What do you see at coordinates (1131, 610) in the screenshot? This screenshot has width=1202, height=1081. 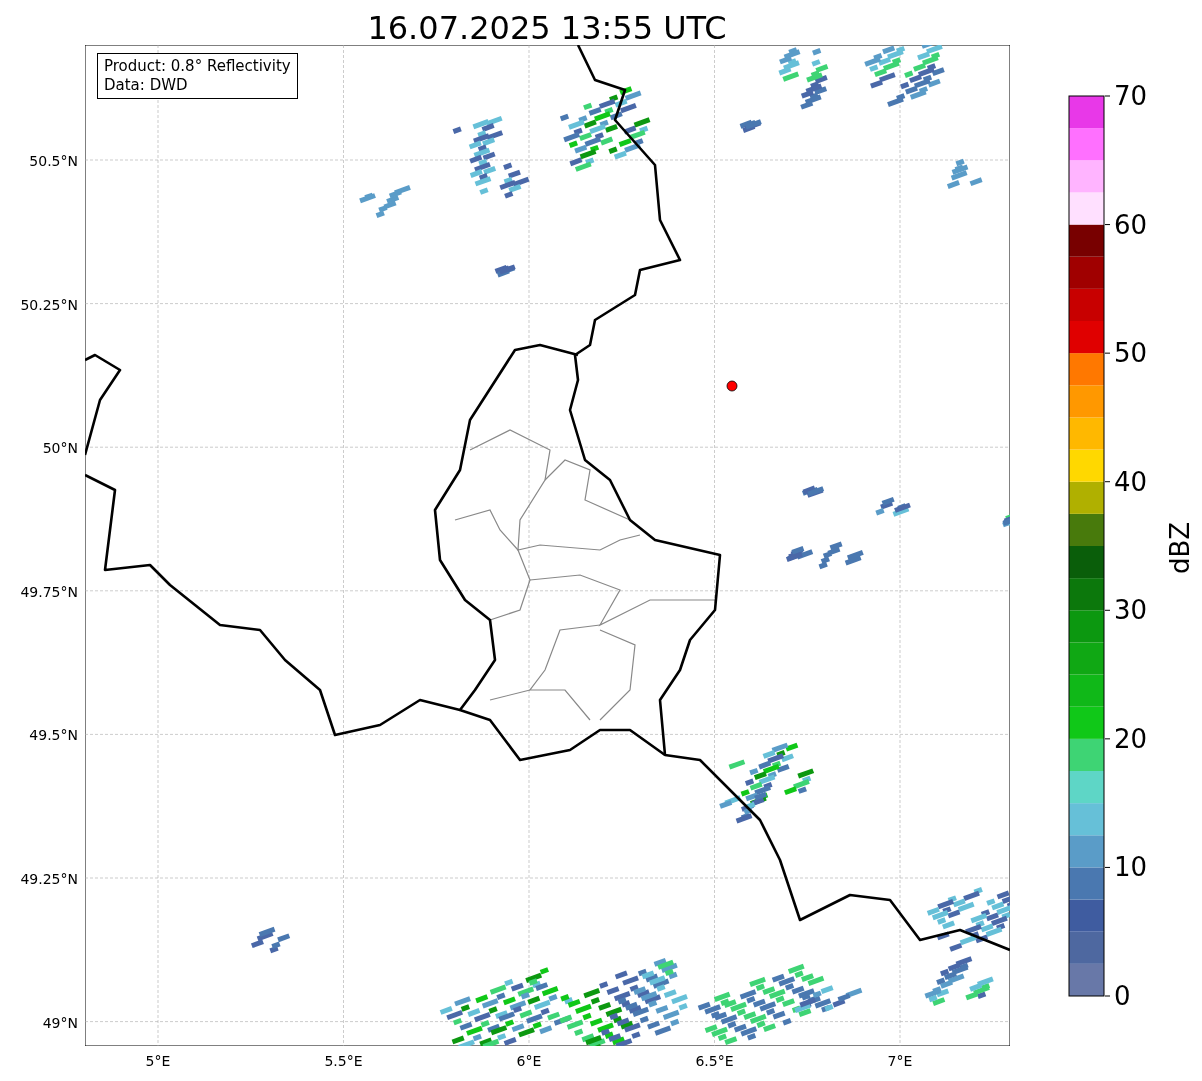 I see `colorbar-tick-label: 30` at bounding box center [1131, 610].